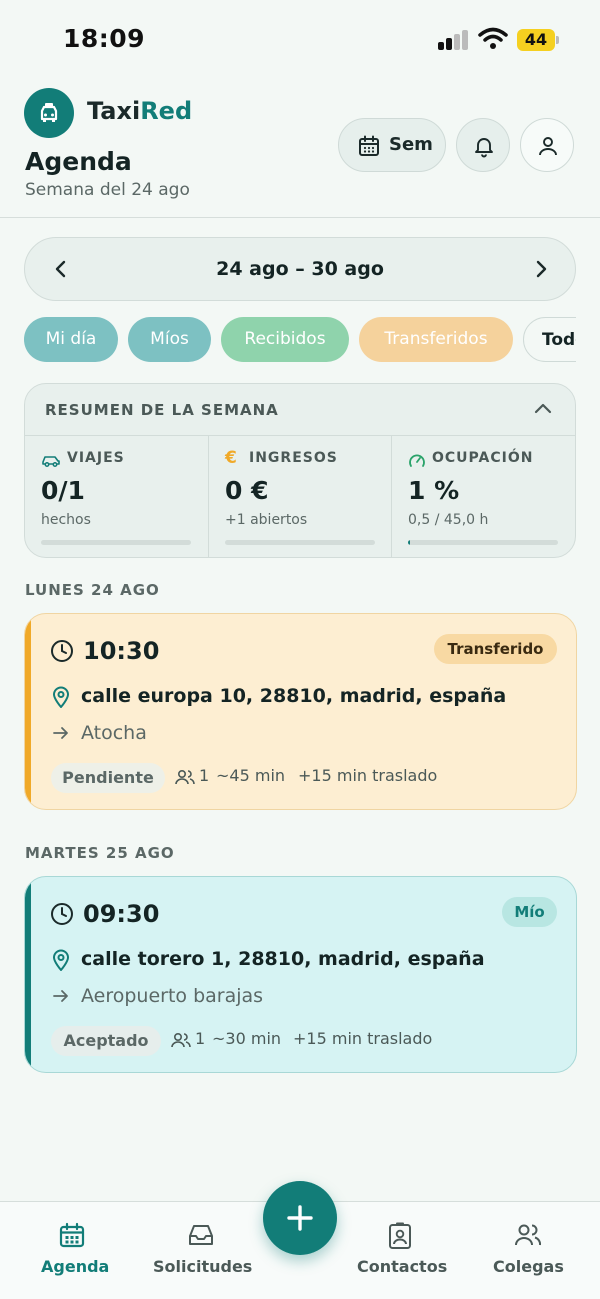  Describe the element at coordinates (293, 458) in the screenshot. I see `stat-label: INGRESOS` at that location.